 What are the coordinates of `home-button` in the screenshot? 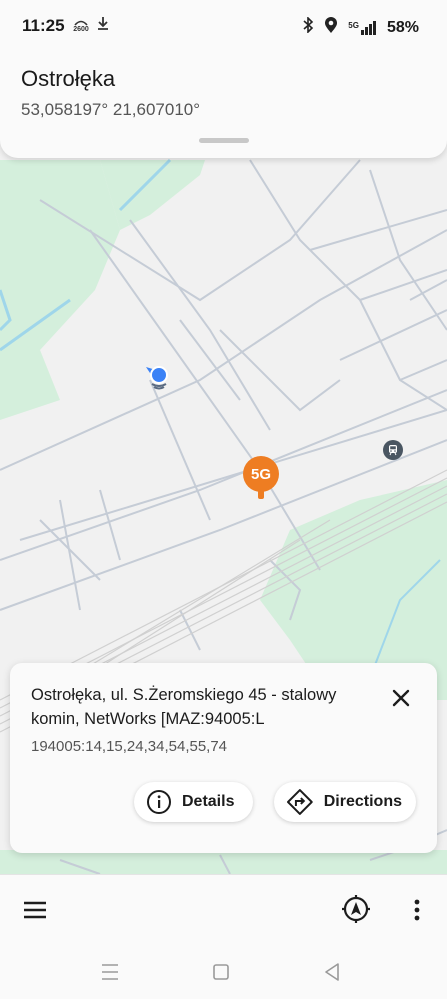 It's located at (221, 972).